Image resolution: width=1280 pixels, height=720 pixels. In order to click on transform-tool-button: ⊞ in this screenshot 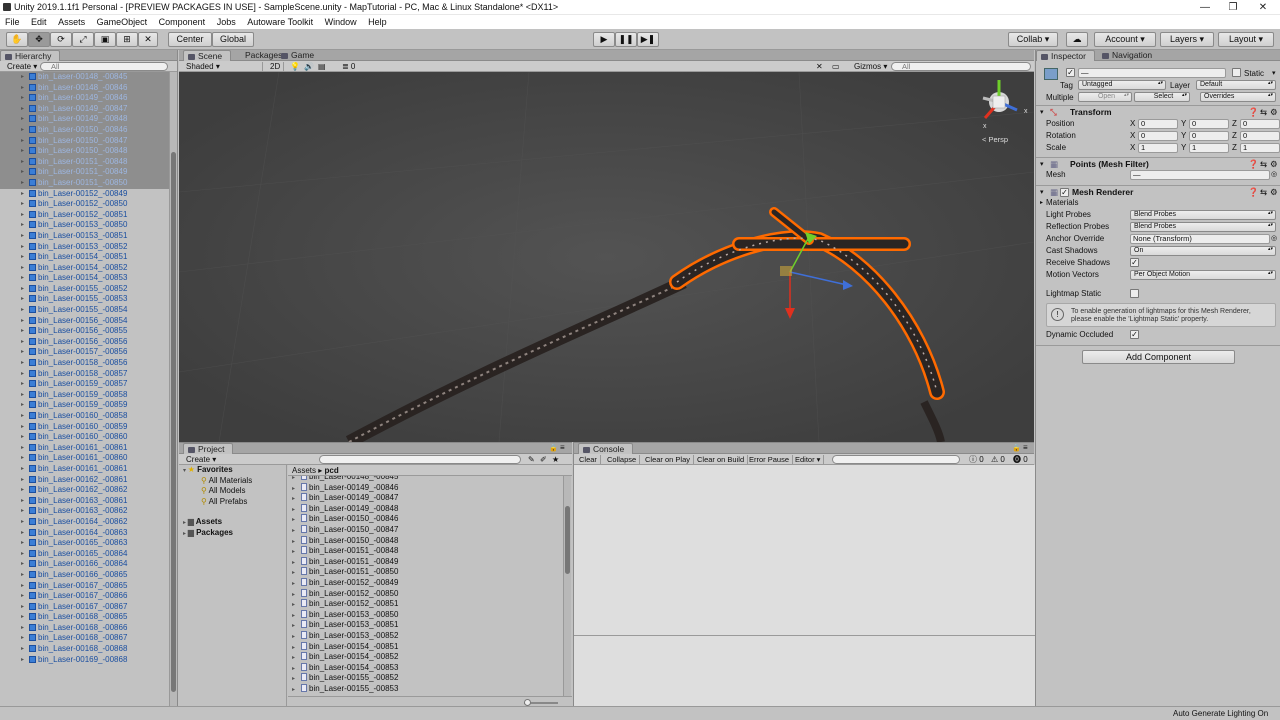, I will do `click(127, 39)`.